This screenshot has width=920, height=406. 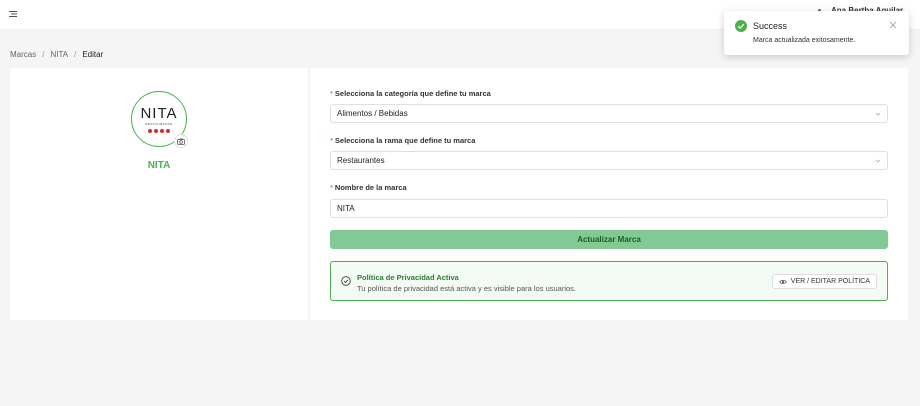 I want to click on logo-dots, so click(x=159, y=130).